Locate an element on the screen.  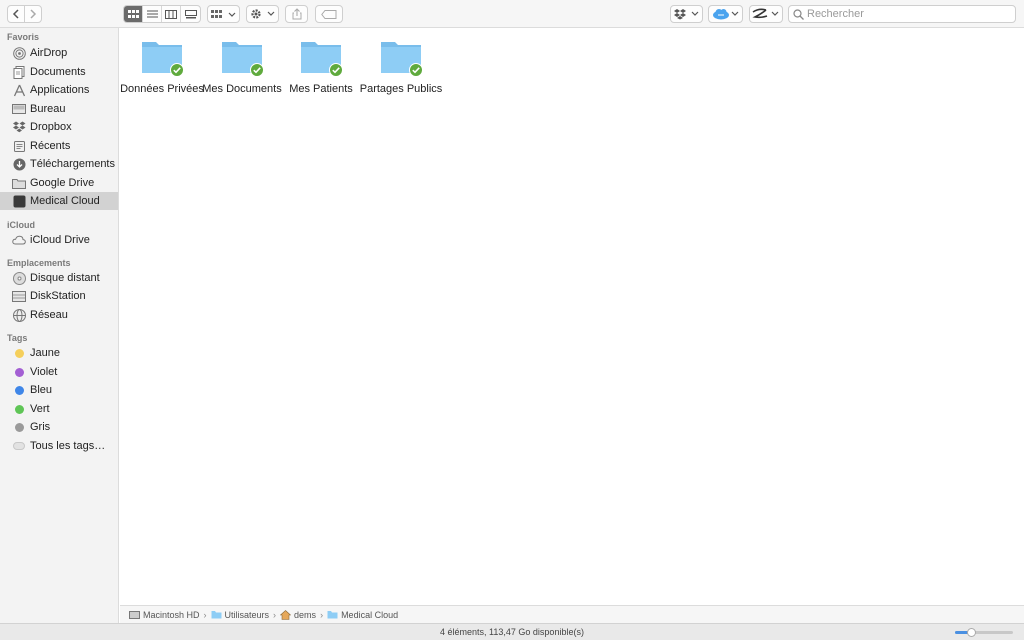
toolbar is located at coordinates (512, 14).